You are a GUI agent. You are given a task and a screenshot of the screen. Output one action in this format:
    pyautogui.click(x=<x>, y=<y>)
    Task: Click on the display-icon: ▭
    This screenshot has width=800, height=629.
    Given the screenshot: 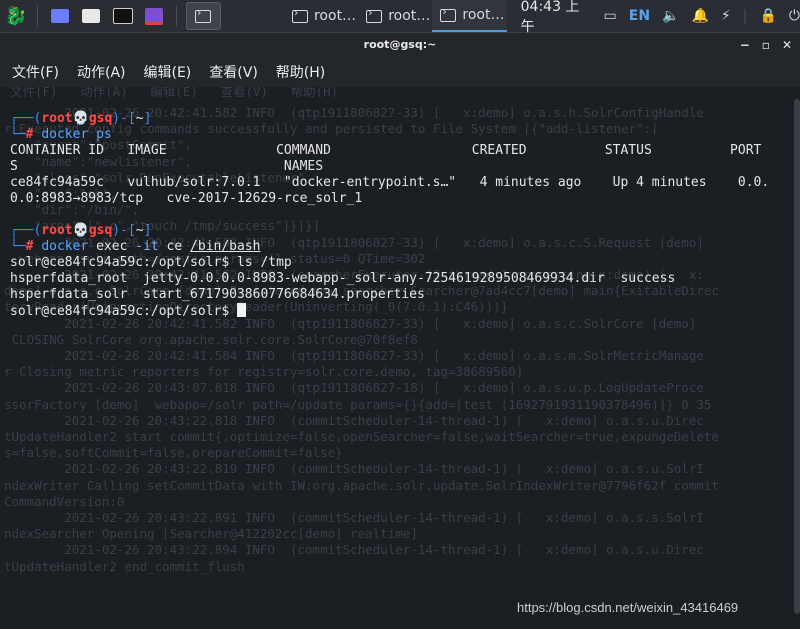 What is the action you would take?
    pyautogui.click(x=610, y=16)
    